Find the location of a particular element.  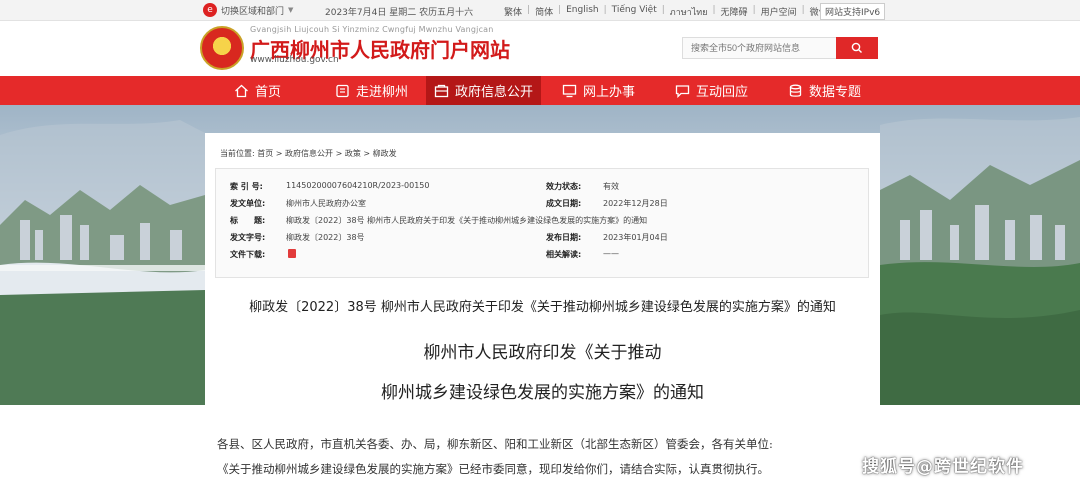

watermark: 搜狐号@跨世纪软件 is located at coordinates (943, 467).